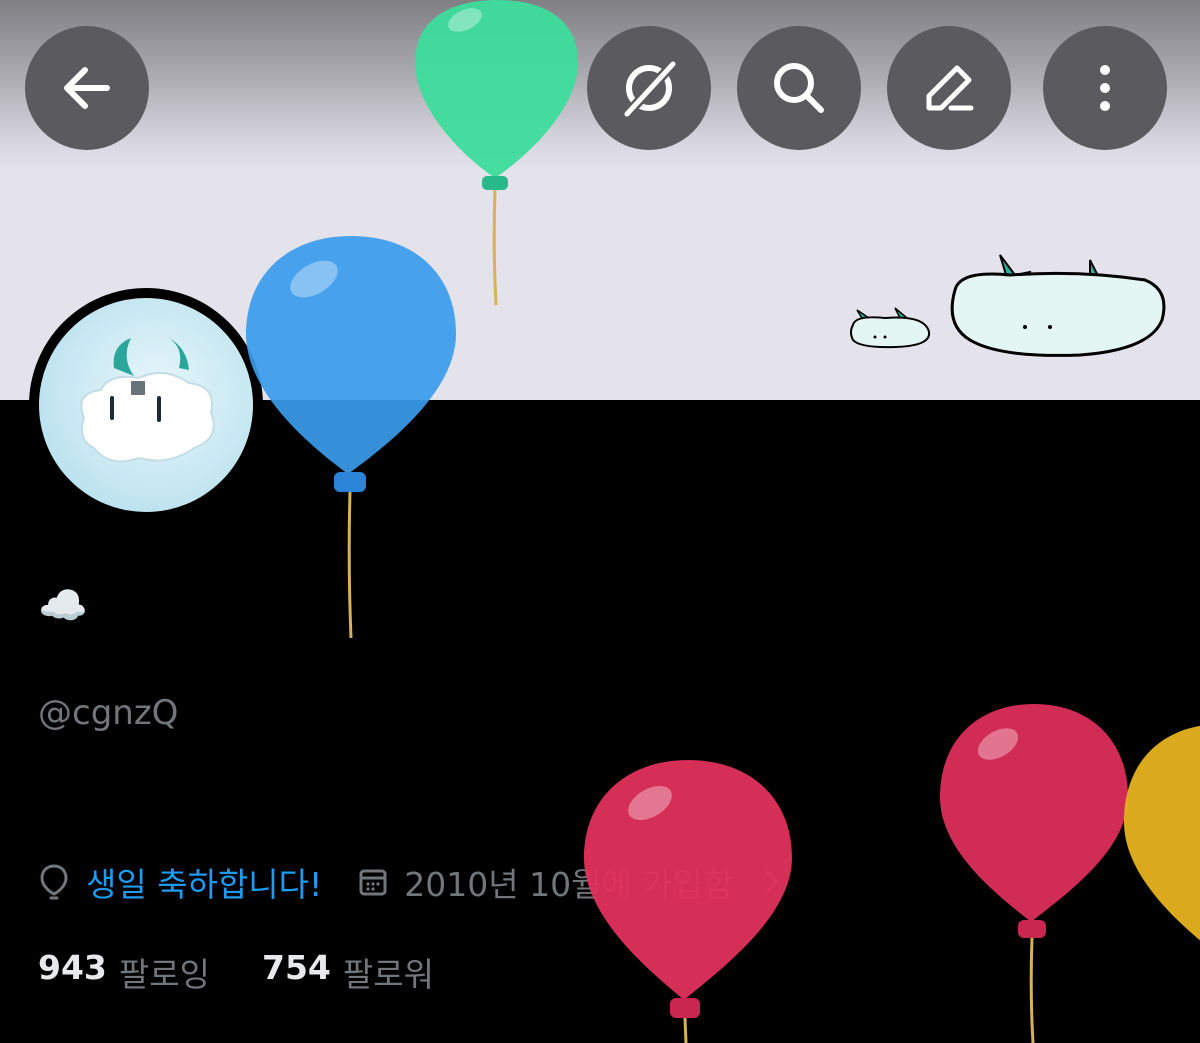 The height and width of the screenshot is (1043, 1200). I want to click on search-icon, so click(799, 88).